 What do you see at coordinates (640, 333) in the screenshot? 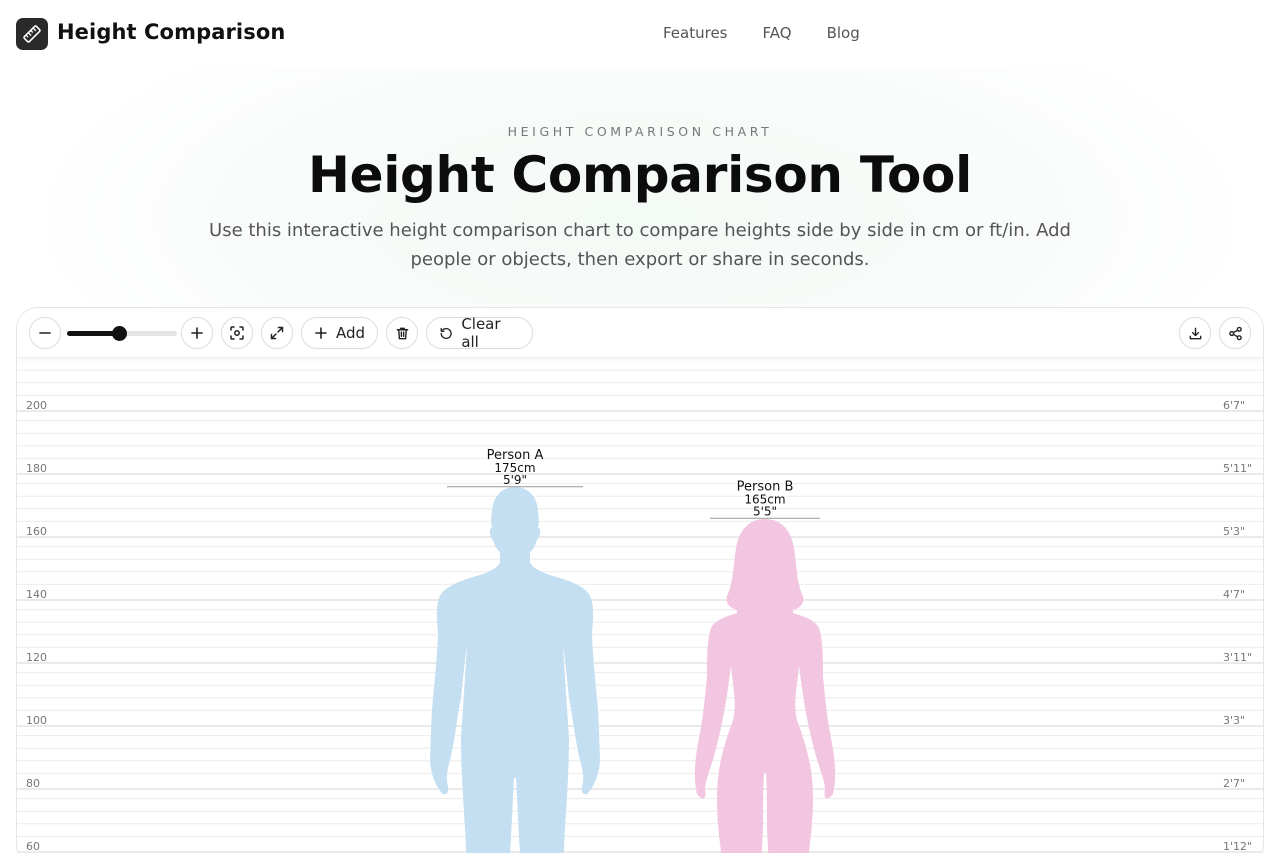
I see `toolbar: Add Clear all` at bounding box center [640, 333].